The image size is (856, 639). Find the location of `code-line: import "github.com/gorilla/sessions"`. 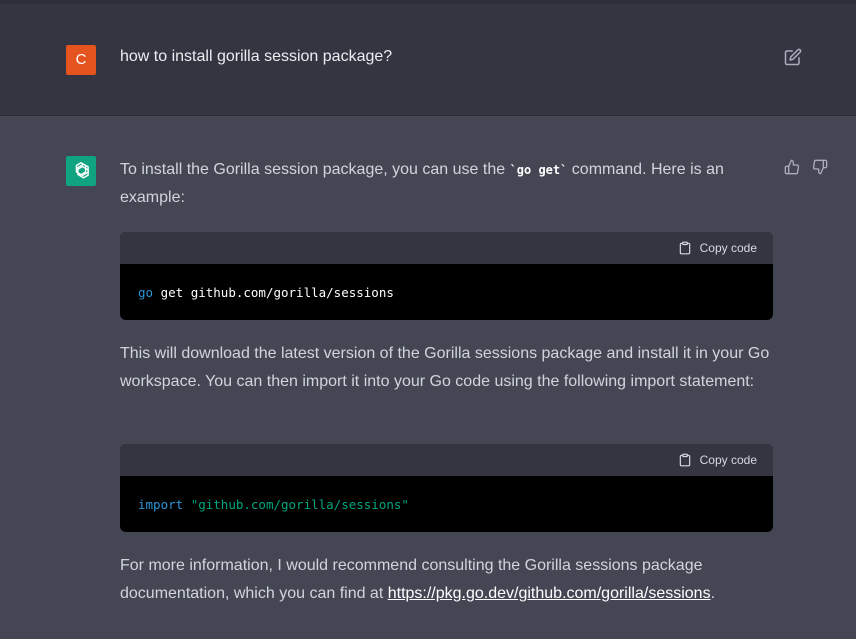

code-line: import "github.com/gorilla/sessions" is located at coordinates (273, 504).